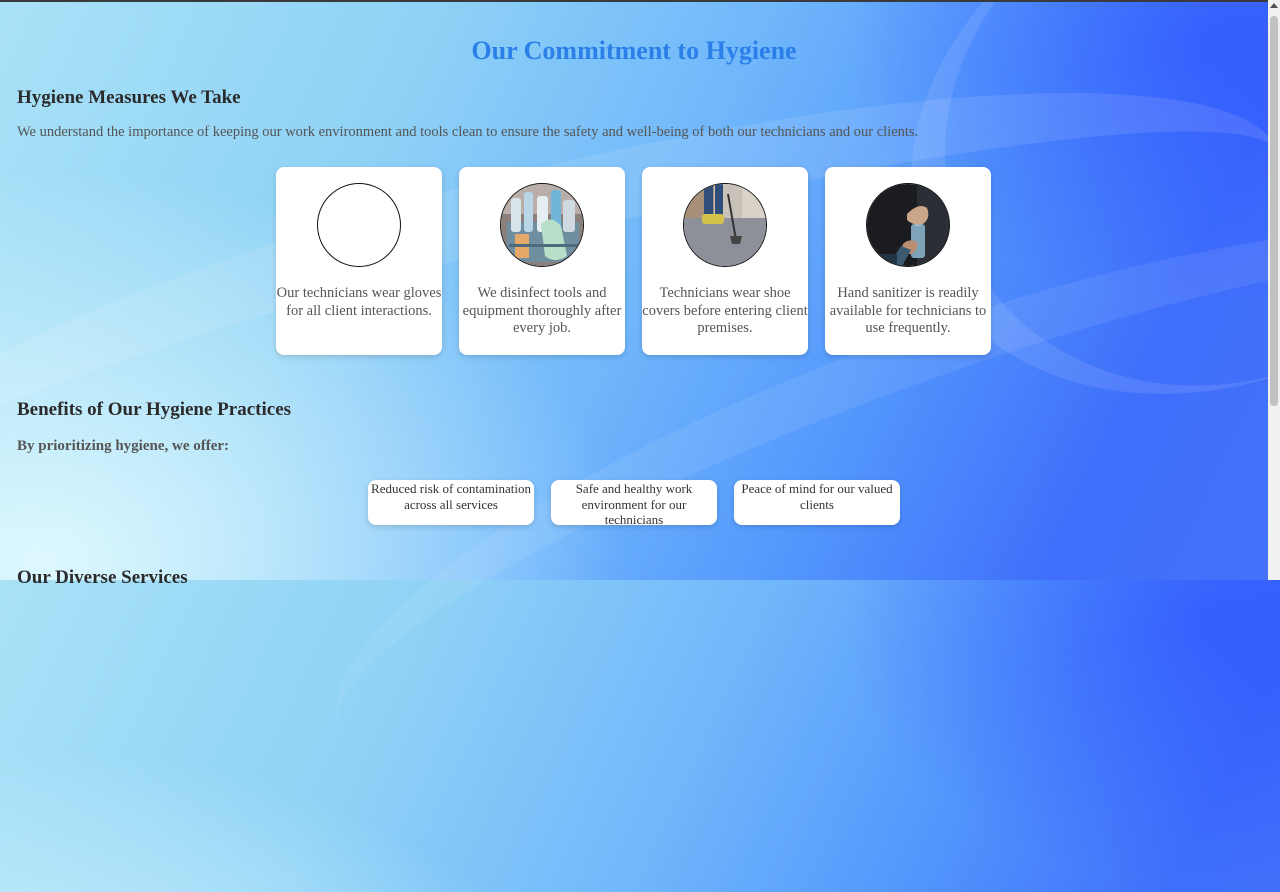 Image resolution: width=1280 pixels, height=892 pixels. I want to click on measures-heading: Hygiene Measures We Take, so click(129, 97).